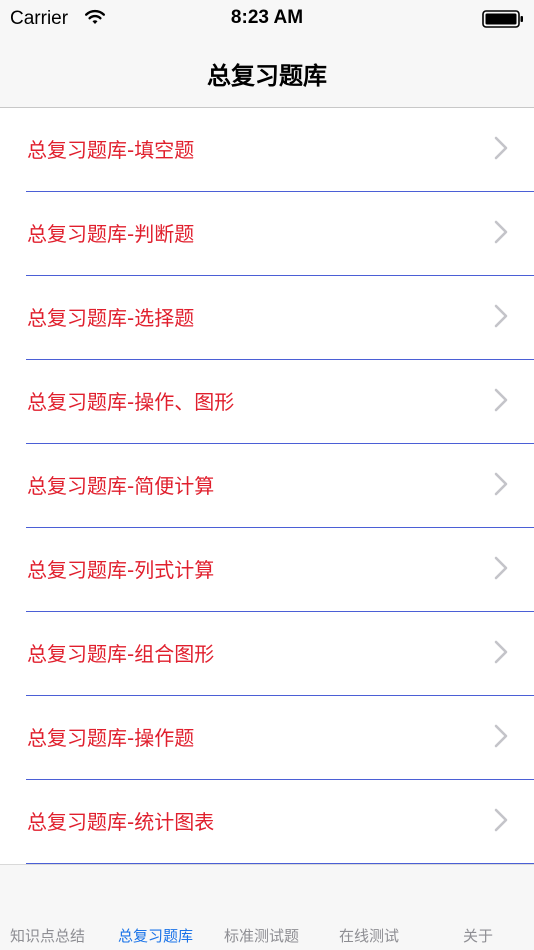  Describe the element at coordinates (121, 570) in the screenshot. I see `list-item-label: 总复习题库-列式计算` at that location.